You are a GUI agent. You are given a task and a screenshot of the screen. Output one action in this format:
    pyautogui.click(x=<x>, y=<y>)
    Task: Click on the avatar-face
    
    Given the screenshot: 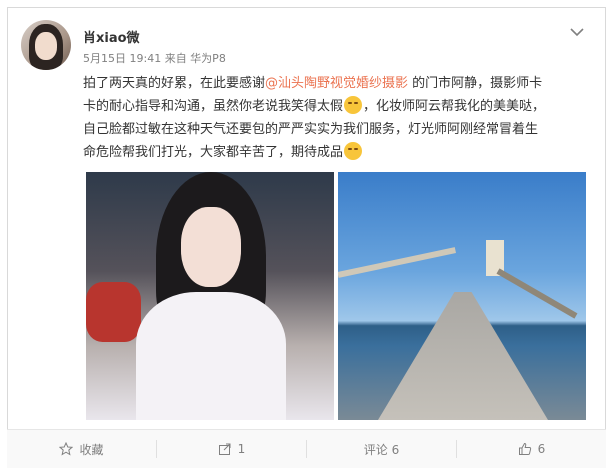 What is the action you would take?
    pyautogui.click(x=46, y=46)
    